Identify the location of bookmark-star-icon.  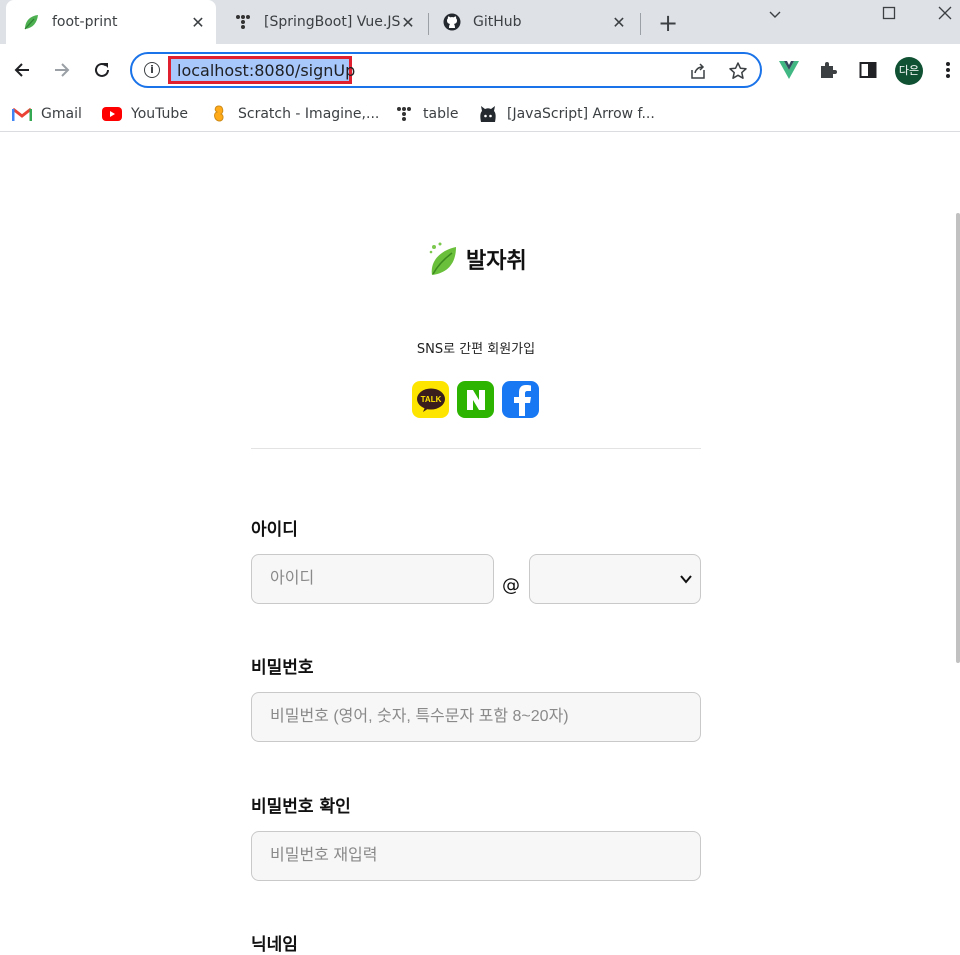
(738, 71).